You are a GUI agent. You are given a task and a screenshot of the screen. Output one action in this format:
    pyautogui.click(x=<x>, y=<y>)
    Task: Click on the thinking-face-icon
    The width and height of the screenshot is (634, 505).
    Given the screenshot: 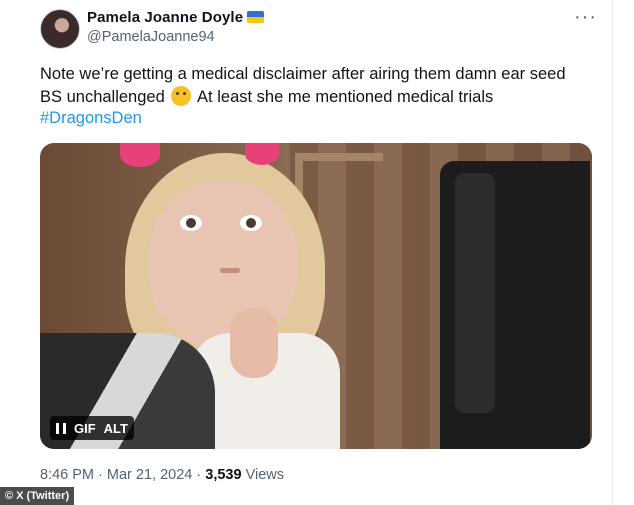 What is the action you would take?
    pyautogui.click(x=181, y=96)
    